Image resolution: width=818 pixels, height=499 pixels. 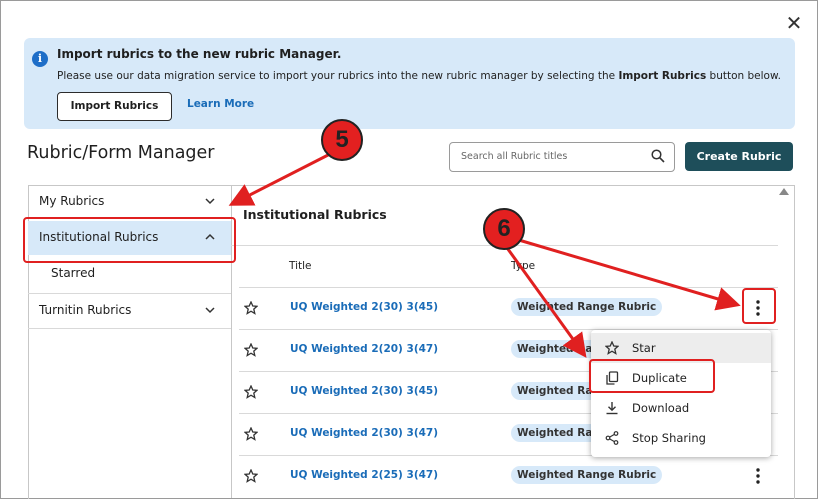 I want to click on callout-5: 5, so click(x=342, y=140).